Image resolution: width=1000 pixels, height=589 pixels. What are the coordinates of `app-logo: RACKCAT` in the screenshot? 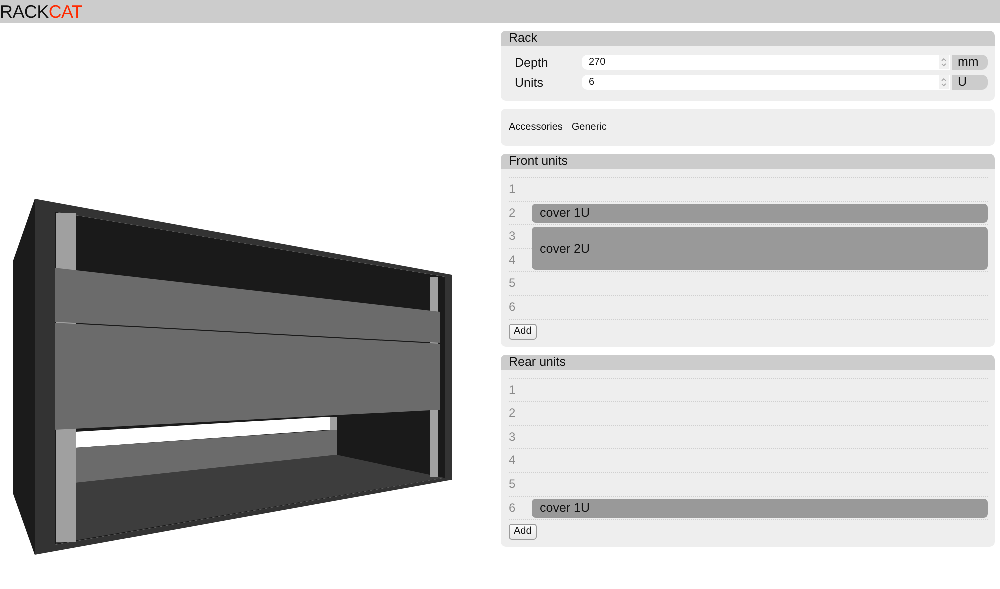 It's located at (41, 12).